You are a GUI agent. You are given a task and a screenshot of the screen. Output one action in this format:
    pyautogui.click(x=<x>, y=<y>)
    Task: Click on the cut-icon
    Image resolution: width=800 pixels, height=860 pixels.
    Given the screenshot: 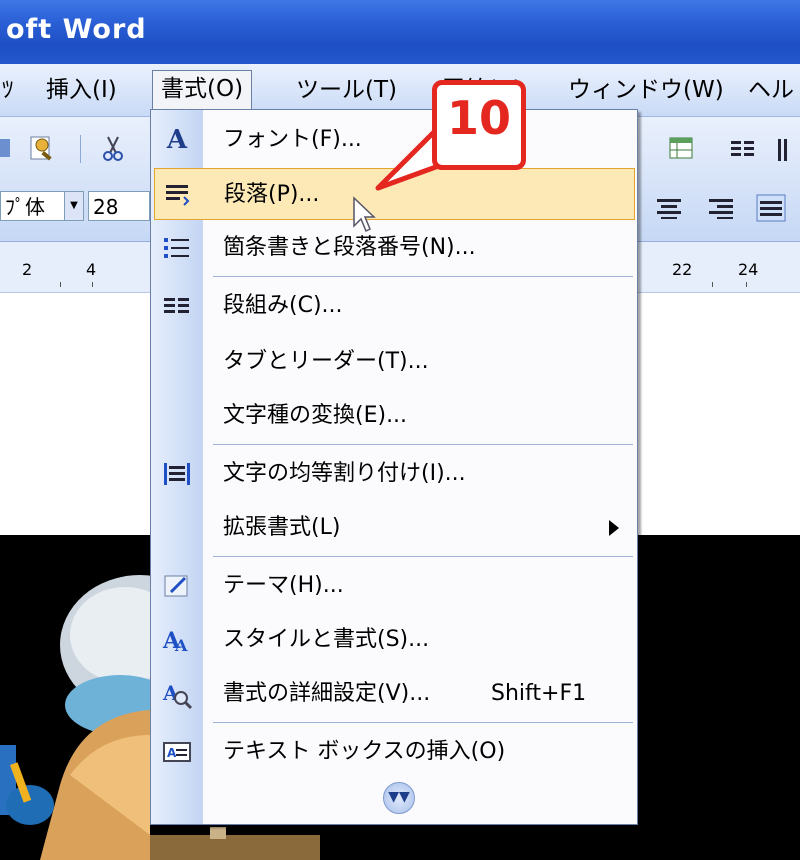 What is the action you would take?
    pyautogui.click(x=113, y=148)
    